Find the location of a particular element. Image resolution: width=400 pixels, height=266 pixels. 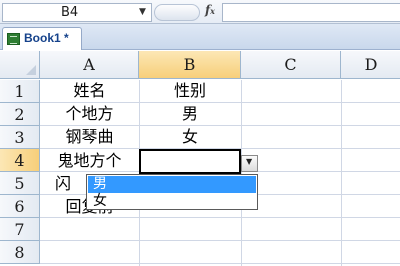

cell-a2: 个地方 is located at coordinates (89, 114).